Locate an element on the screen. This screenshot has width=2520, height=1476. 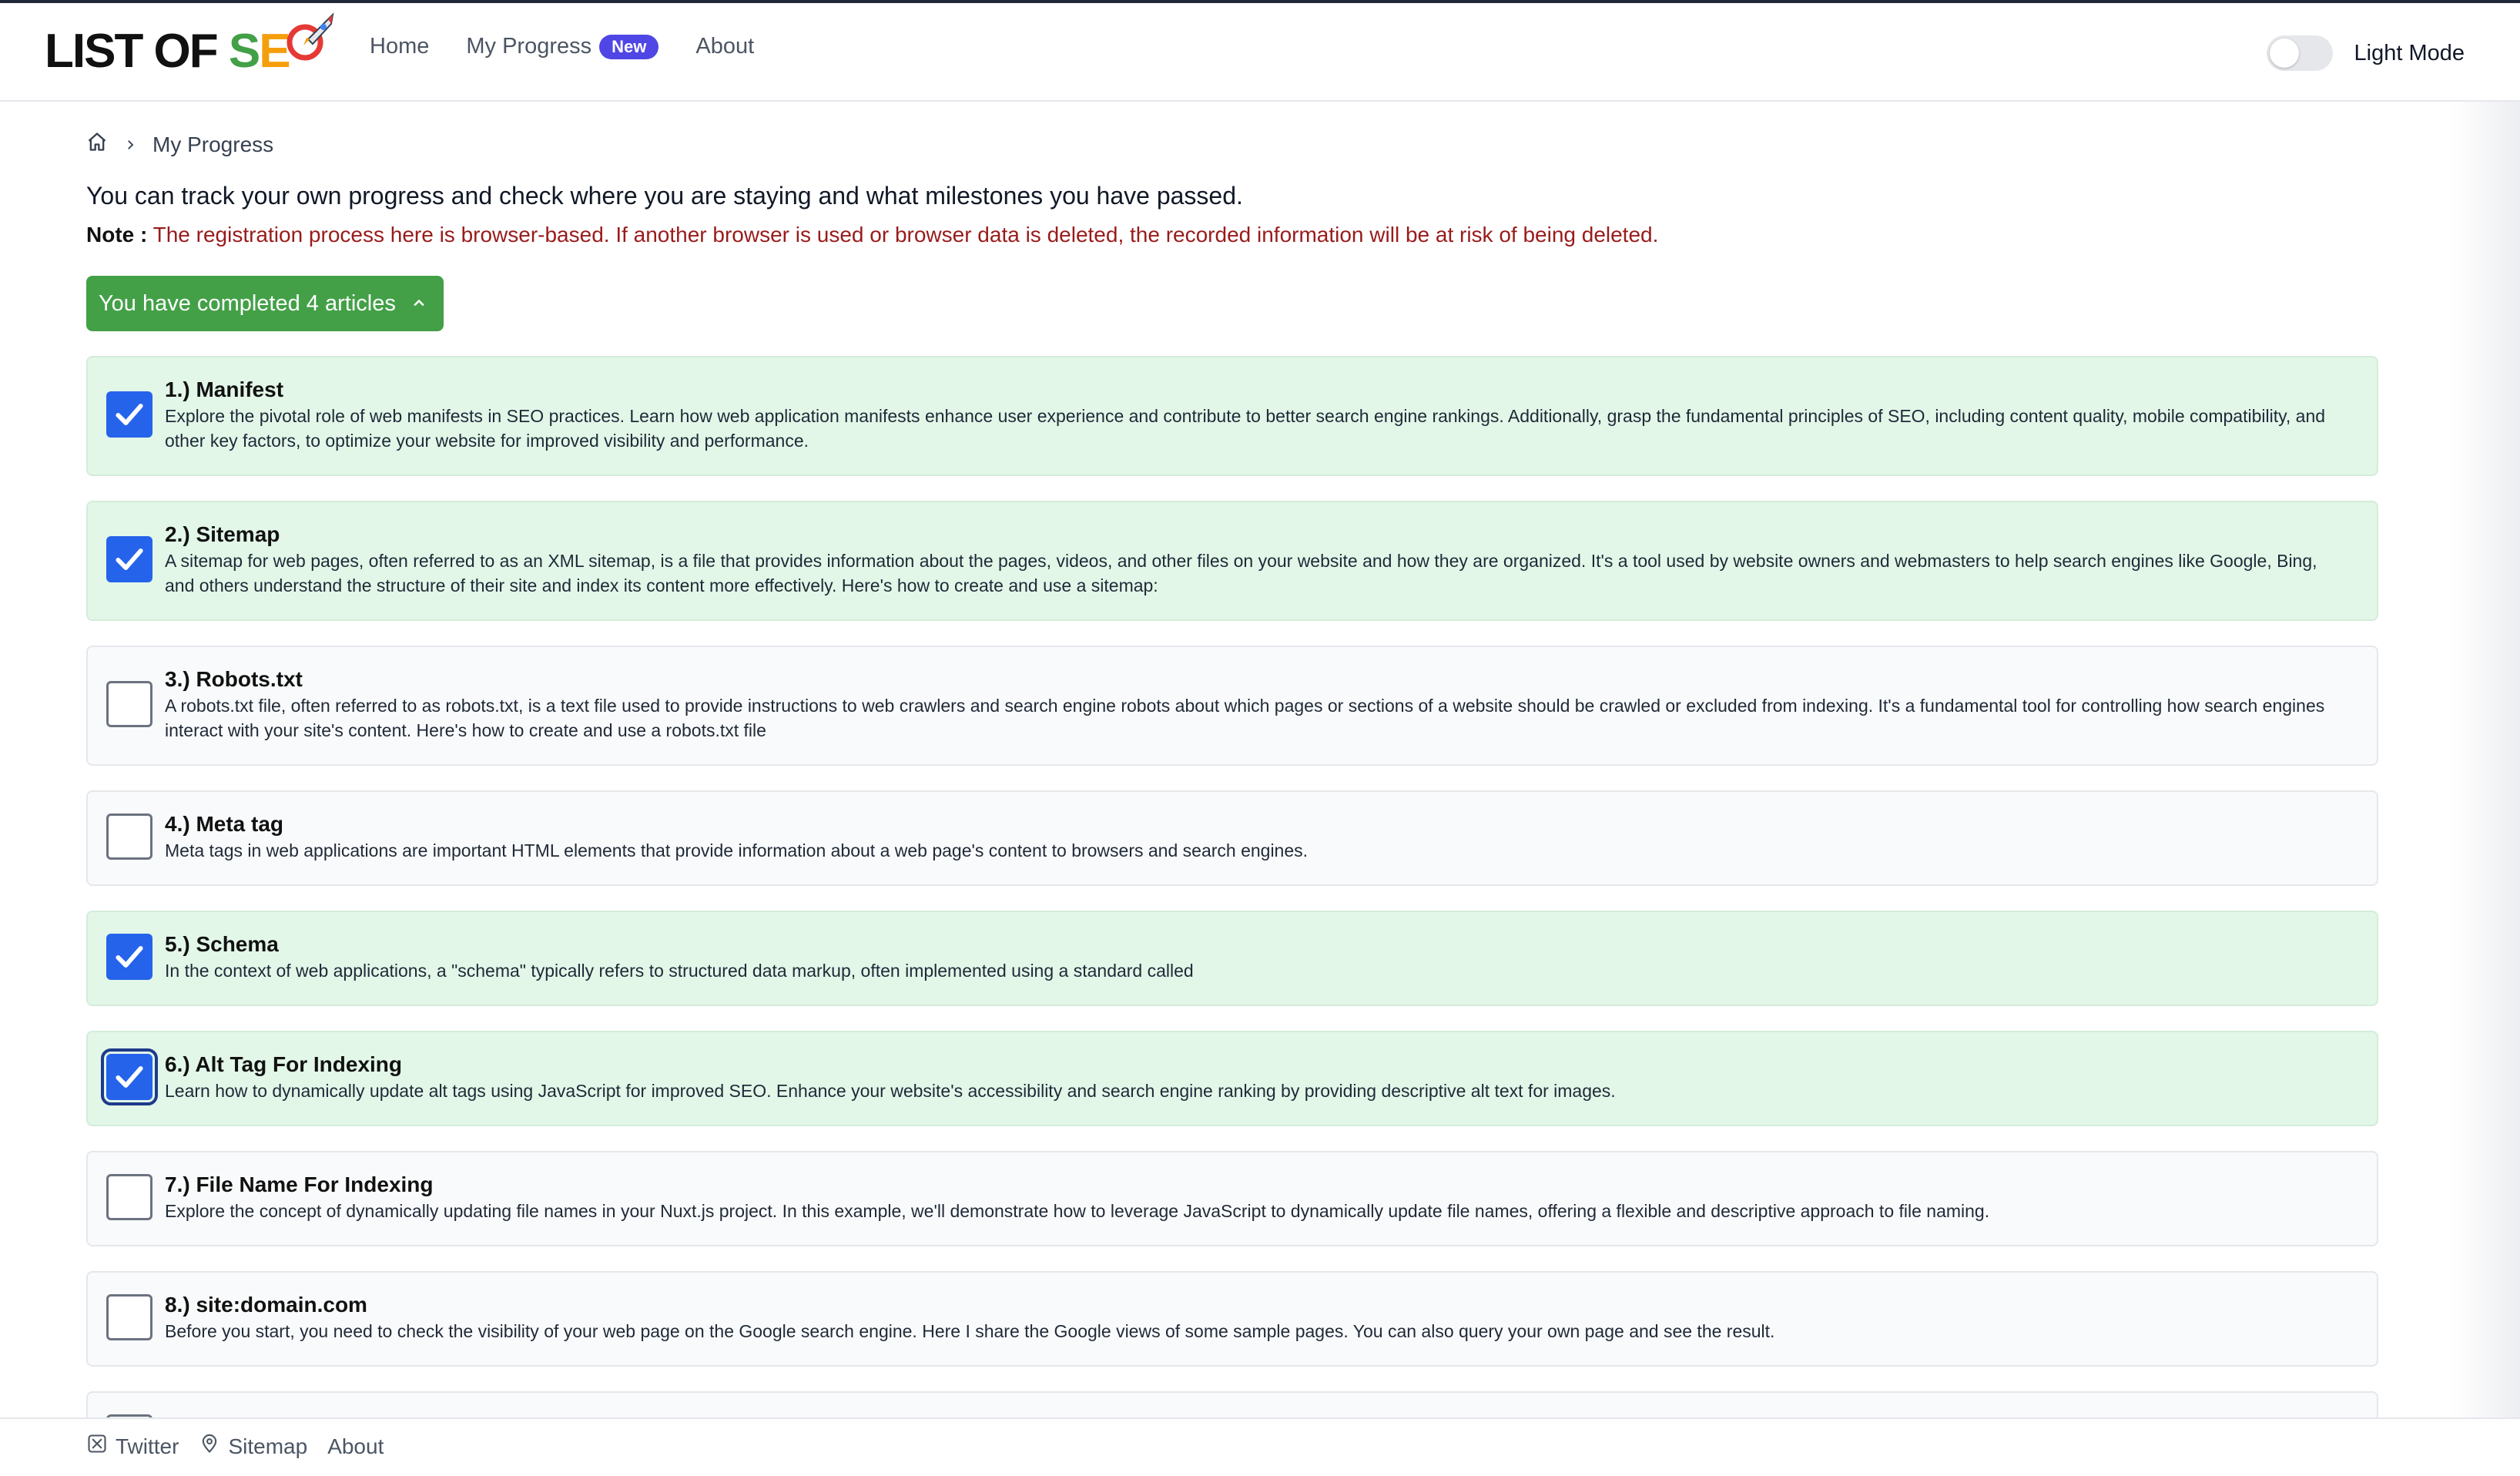
article-title: 5.) Schema is located at coordinates (1248, 944).